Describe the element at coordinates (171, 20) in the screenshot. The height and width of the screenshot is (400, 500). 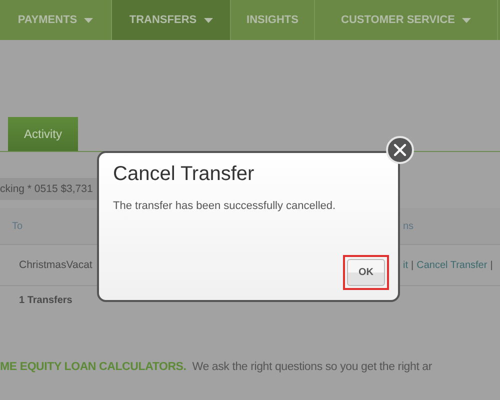
I see `nav-item: TRANSFERS` at that location.